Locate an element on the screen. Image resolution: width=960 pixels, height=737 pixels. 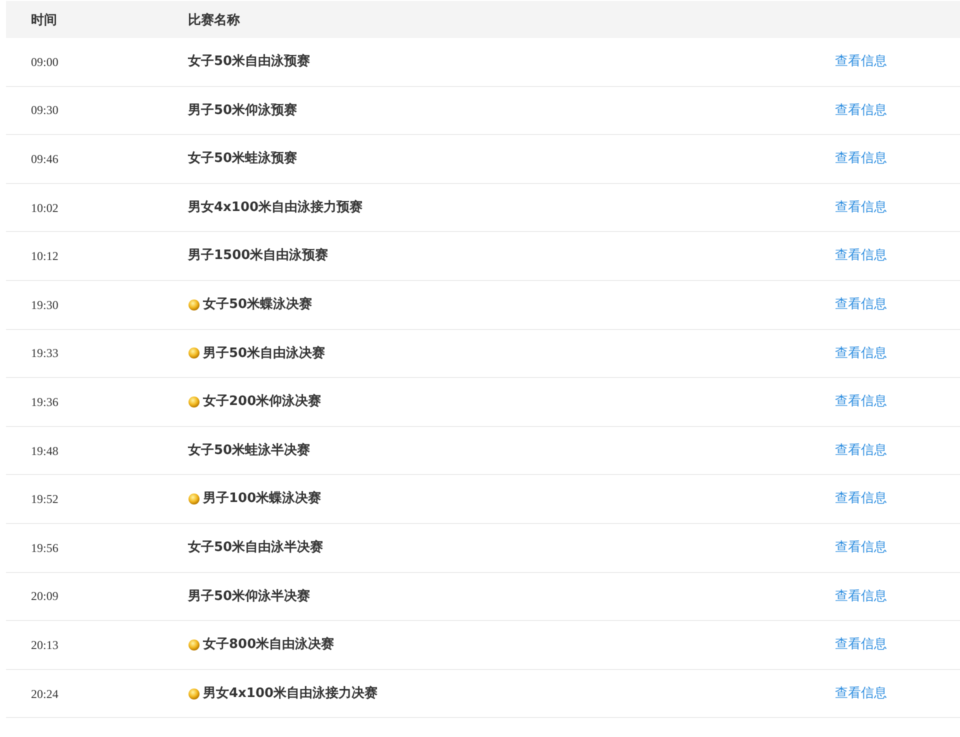
time-cell-text: 19:52 is located at coordinates (45, 499).